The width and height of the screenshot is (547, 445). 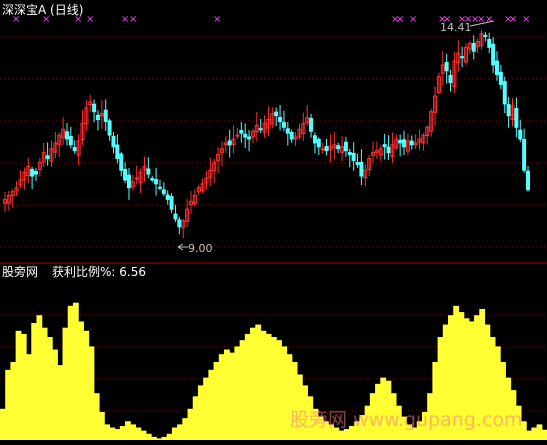 What do you see at coordinates (42, 10) in the screenshot?
I see `main-panel-title: 深深宝A (日线)` at bounding box center [42, 10].